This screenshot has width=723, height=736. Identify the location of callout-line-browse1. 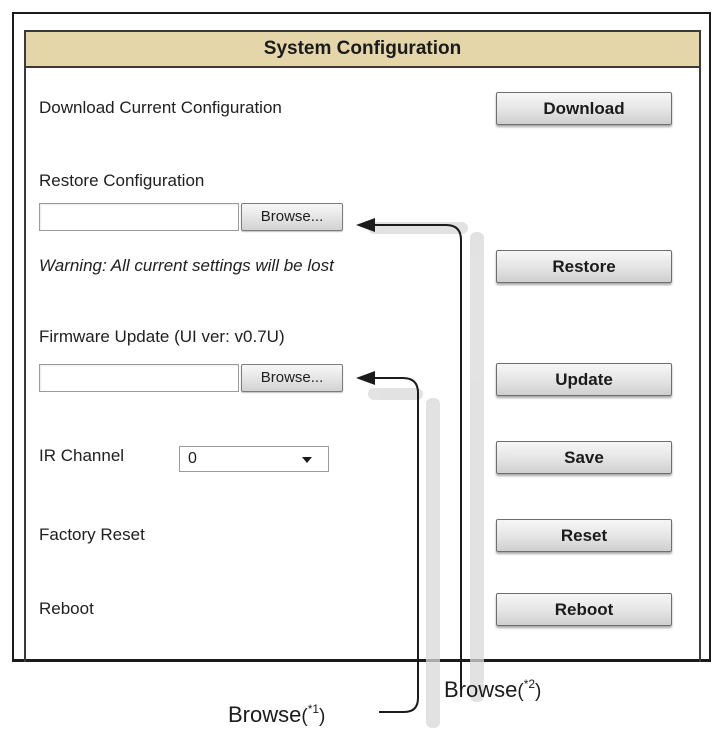
(397, 545).